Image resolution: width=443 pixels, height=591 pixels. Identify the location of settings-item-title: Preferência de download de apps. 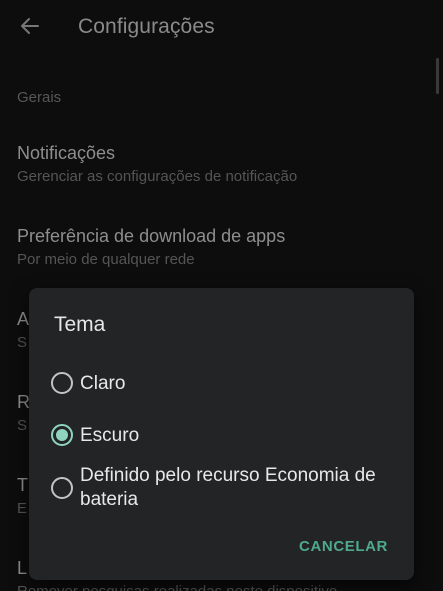
(151, 236).